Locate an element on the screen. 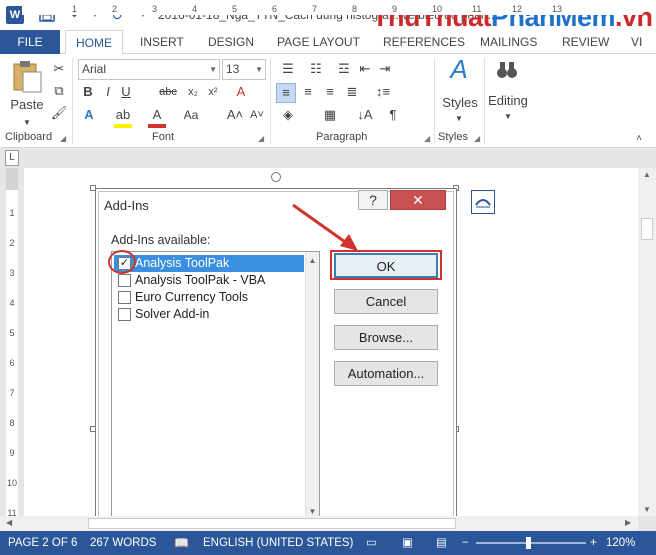 Image resolution: width=656 pixels, height=555 pixels. highlight-color-icon: ab is located at coordinates (123, 117).